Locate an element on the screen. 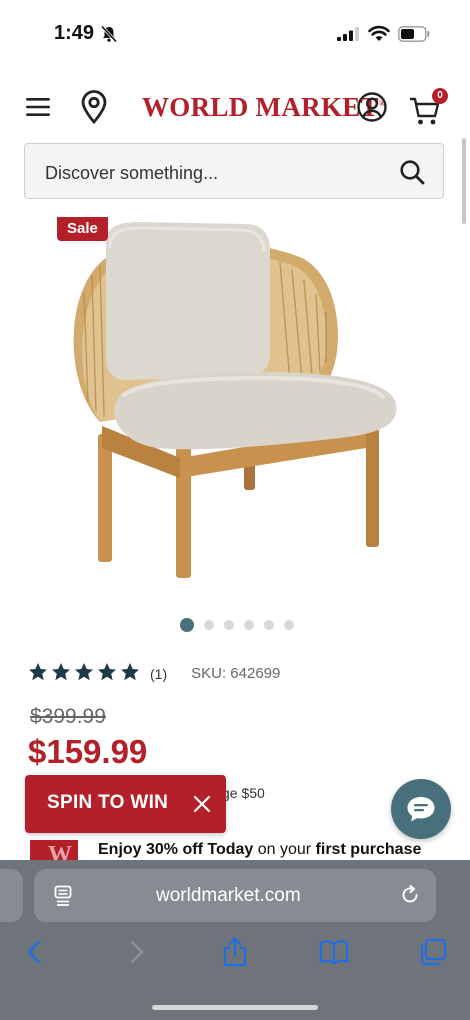 This screenshot has width=470, height=1020. search-bar is located at coordinates (234, 171).